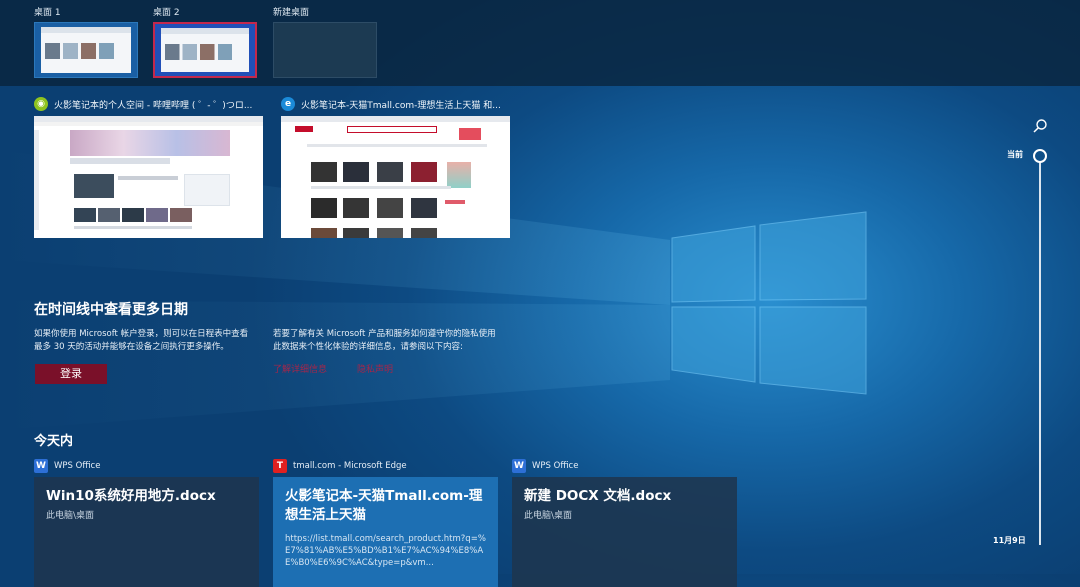  What do you see at coordinates (598, 496) in the screenshot?
I see `card-title: 新建 DOCX 文档.docx` at bounding box center [598, 496].